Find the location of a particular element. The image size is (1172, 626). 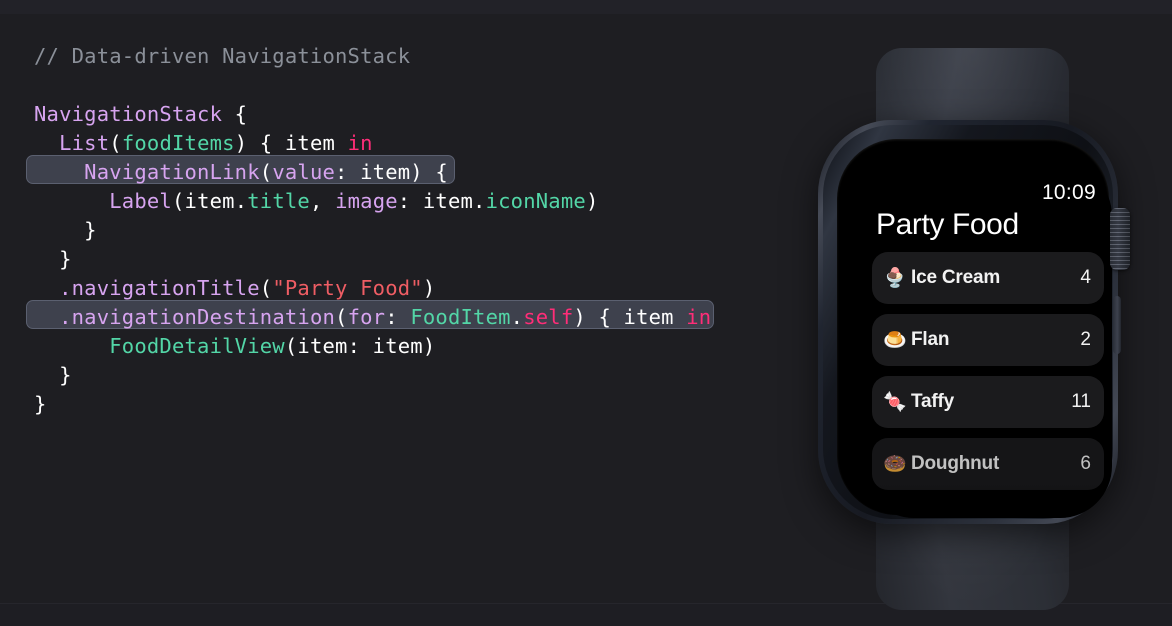

code-line-comment: // Data-driven NavigationStack is located at coordinates (372, 56).